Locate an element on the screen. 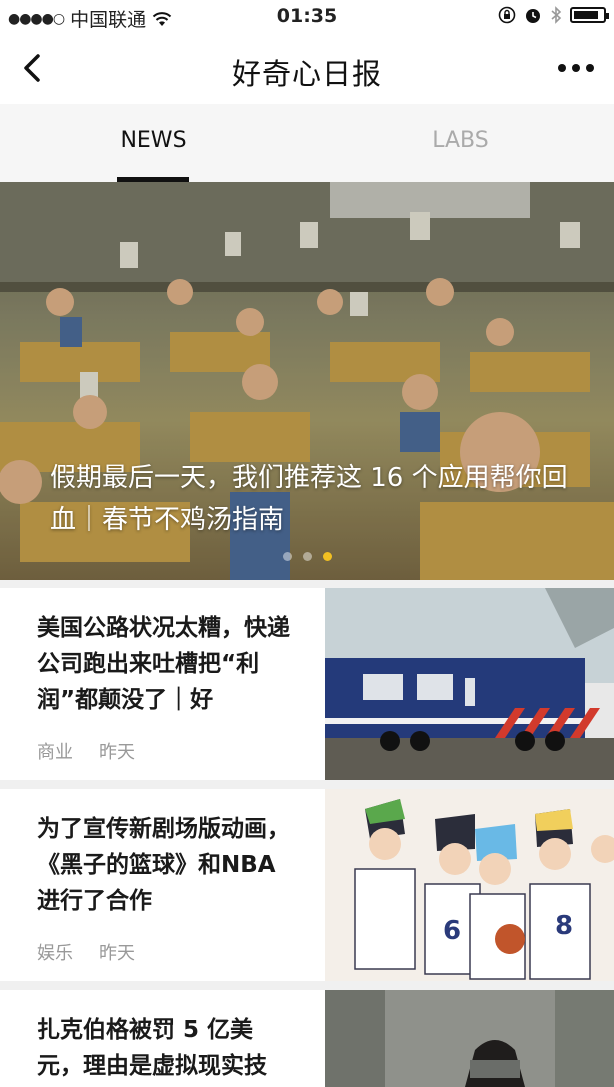 This screenshot has width=614, height=1087. carousel-indicator is located at coordinates (307, 556).